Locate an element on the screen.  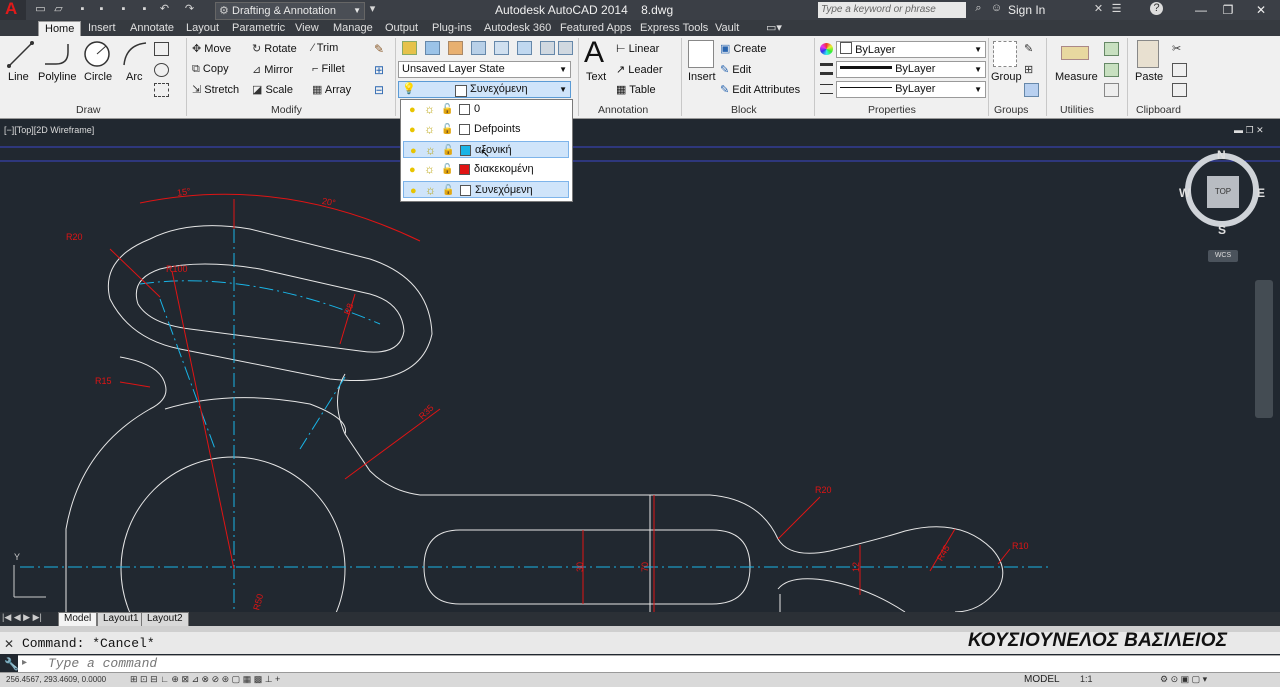
drafting-toggles: ⊞ ⊡ ⊟ ∟ ⊕ ⊠ ⊿ ⊗ ⊘ ⊛ ▢ ▦ ▩ ⊥ + is located at coordinates (205, 679).